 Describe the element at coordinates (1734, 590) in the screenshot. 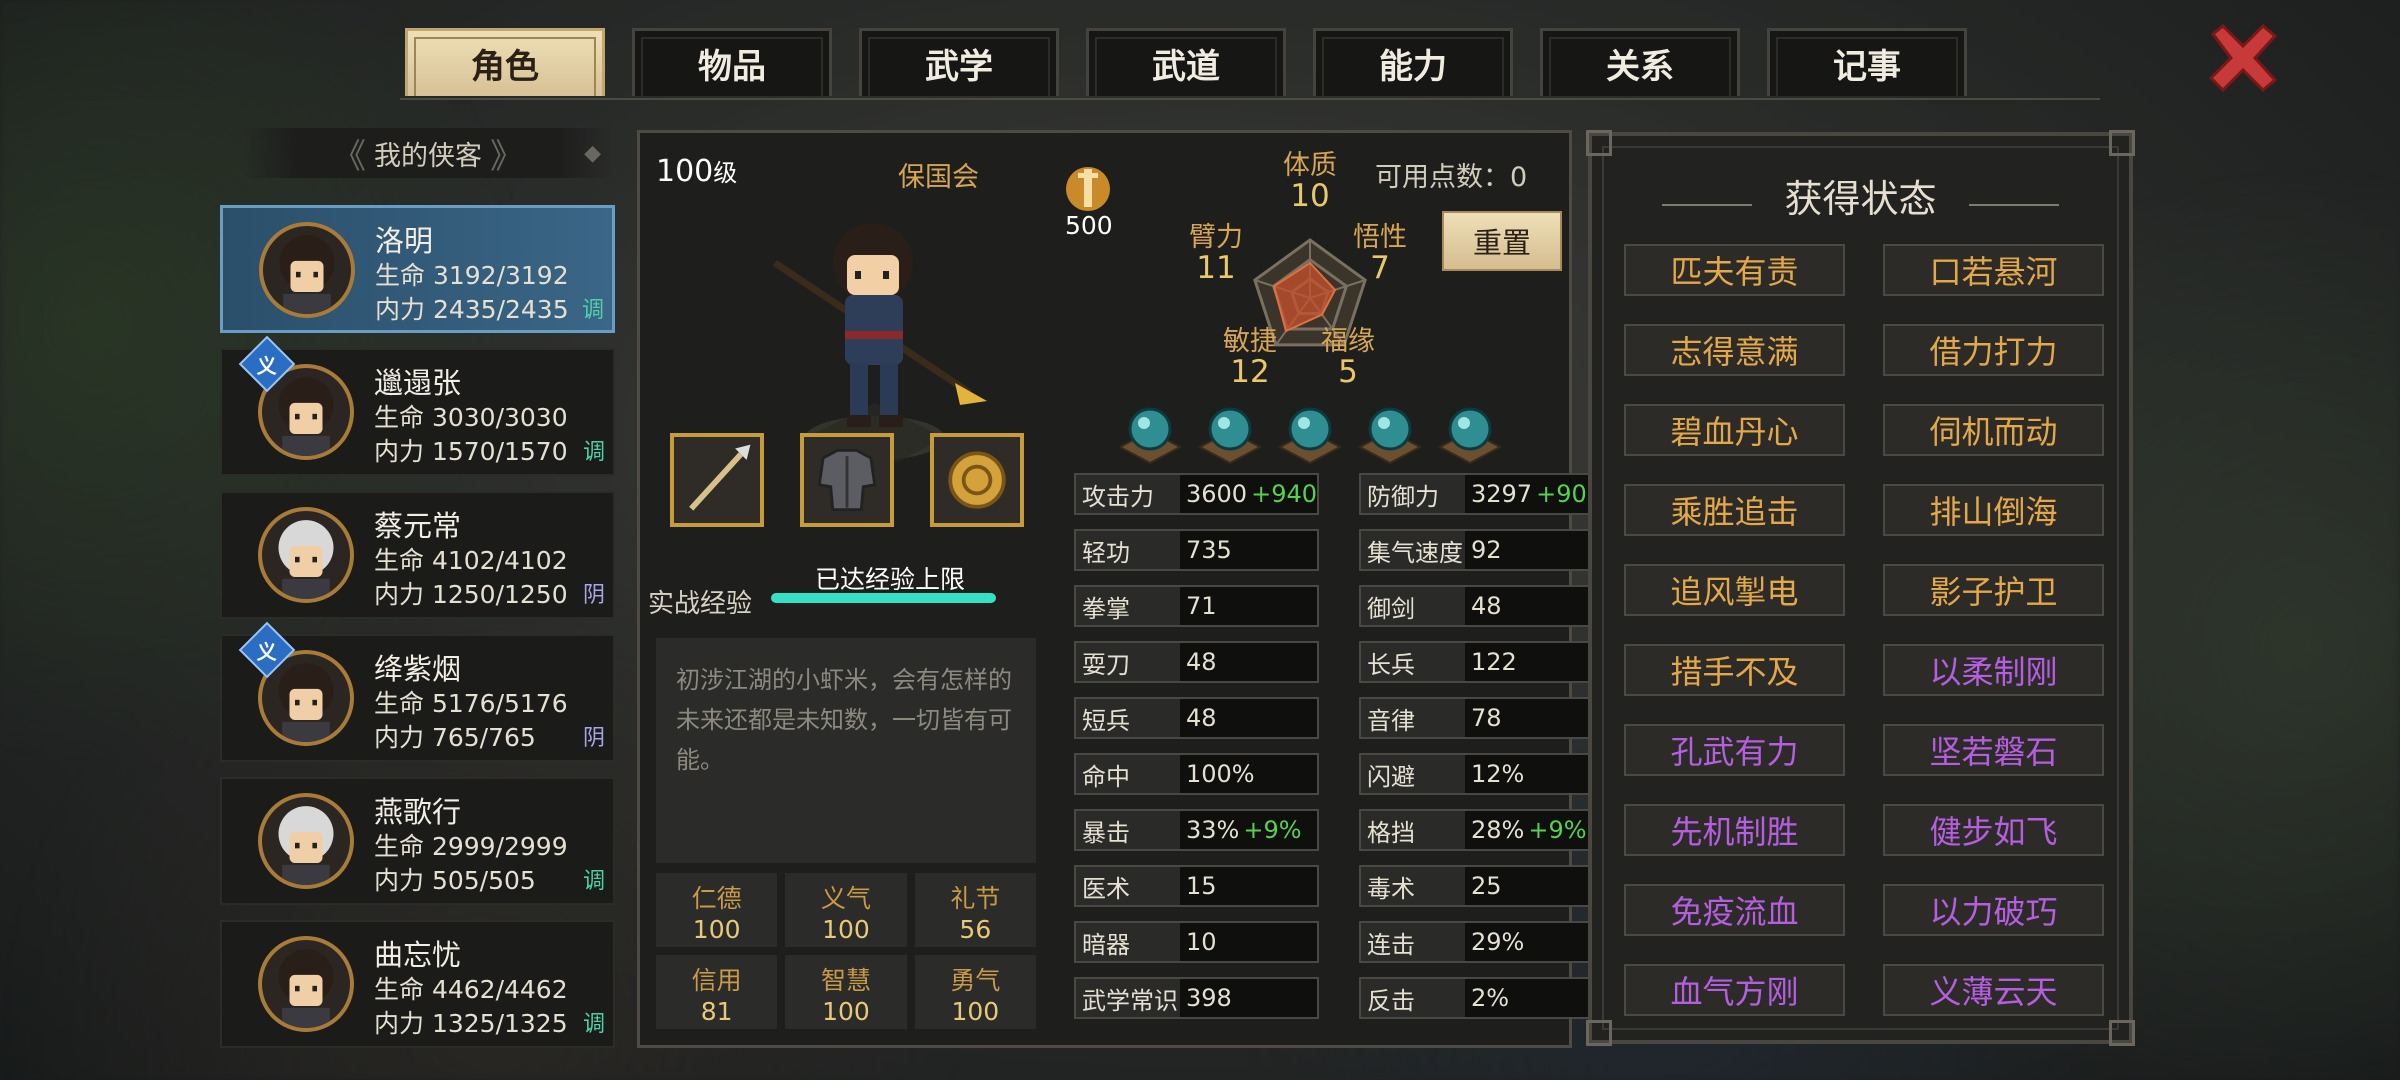

I see `status-item: 追风掣电` at that location.